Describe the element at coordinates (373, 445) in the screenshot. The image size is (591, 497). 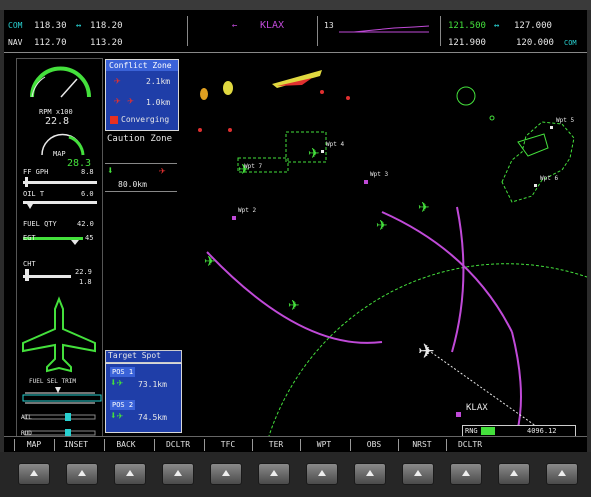
I see `softkey-8: OBS` at that location.